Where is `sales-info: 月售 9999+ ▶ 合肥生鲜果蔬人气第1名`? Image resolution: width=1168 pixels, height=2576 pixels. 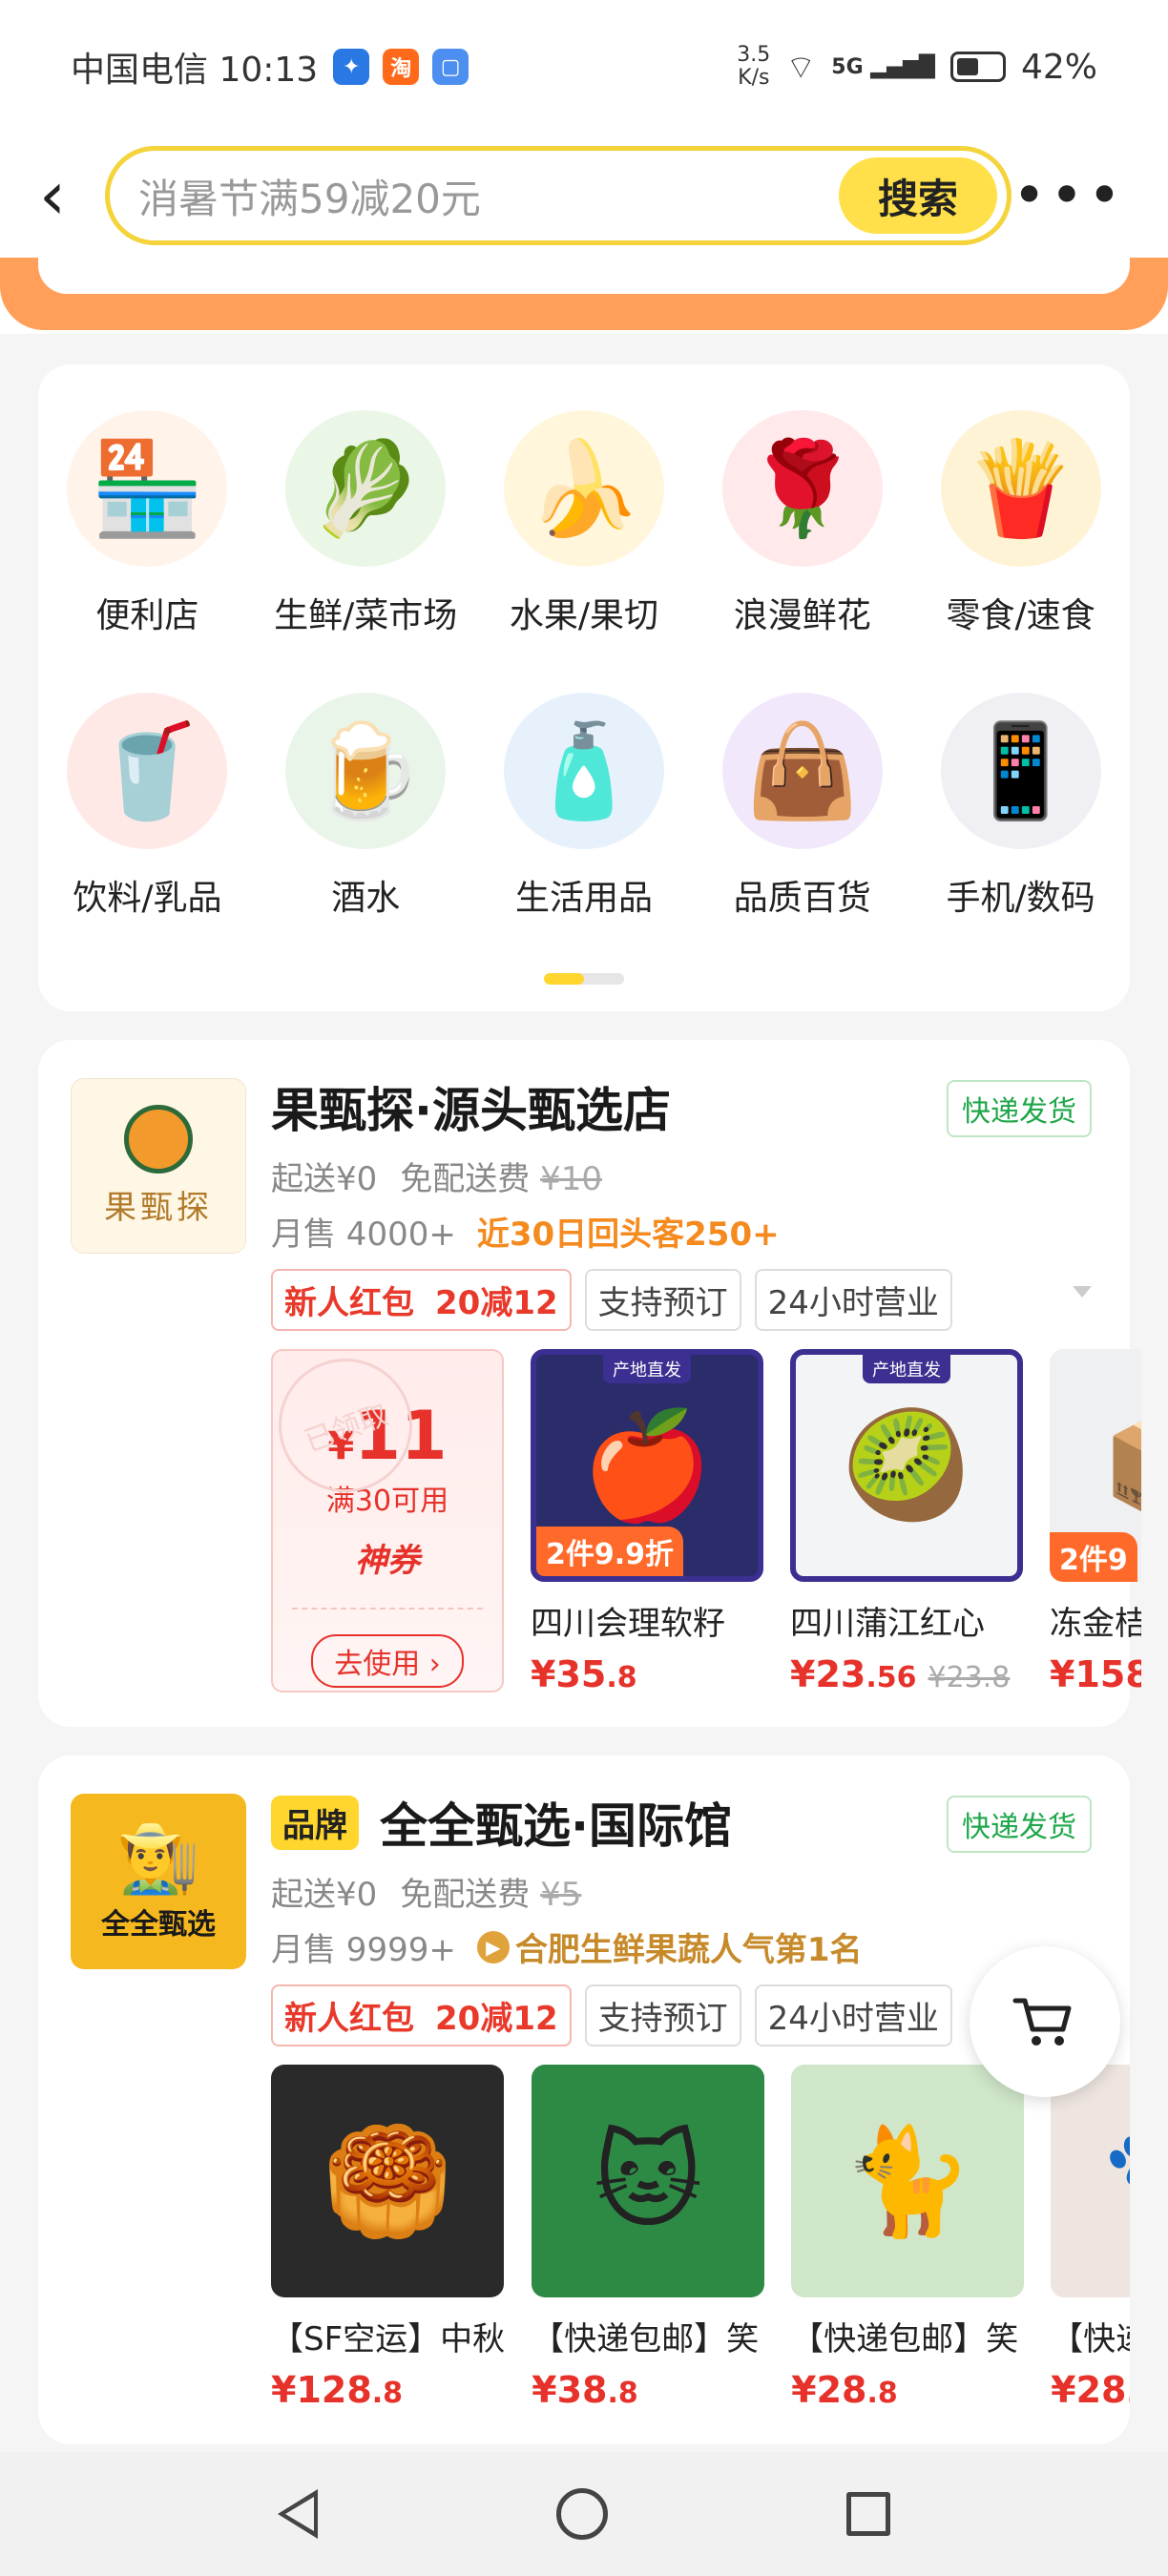
sales-info: 月售 9999+ ▶ 合肥生鲜果蔬人气第1名 is located at coordinates (567, 1946).